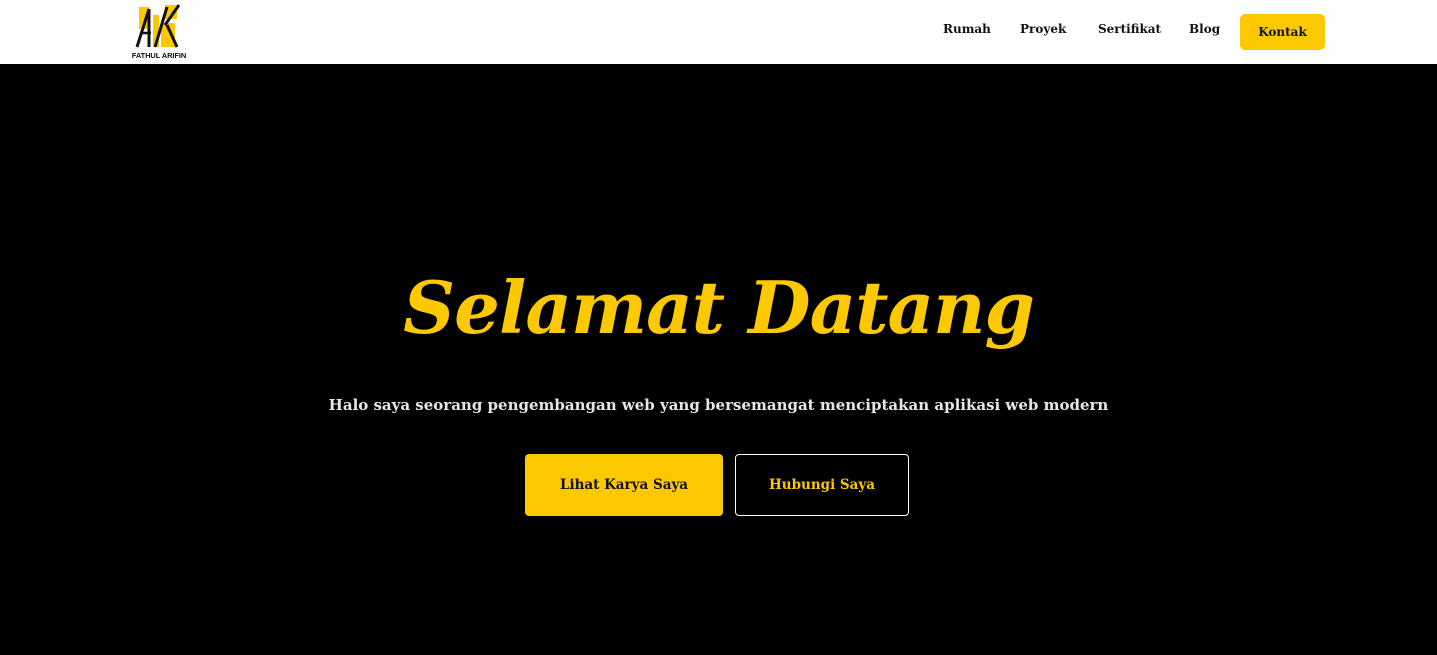 The width and height of the screenshot is (1437, 655). I want to click on hero-title: Selamat Datang, so click(719, 307).